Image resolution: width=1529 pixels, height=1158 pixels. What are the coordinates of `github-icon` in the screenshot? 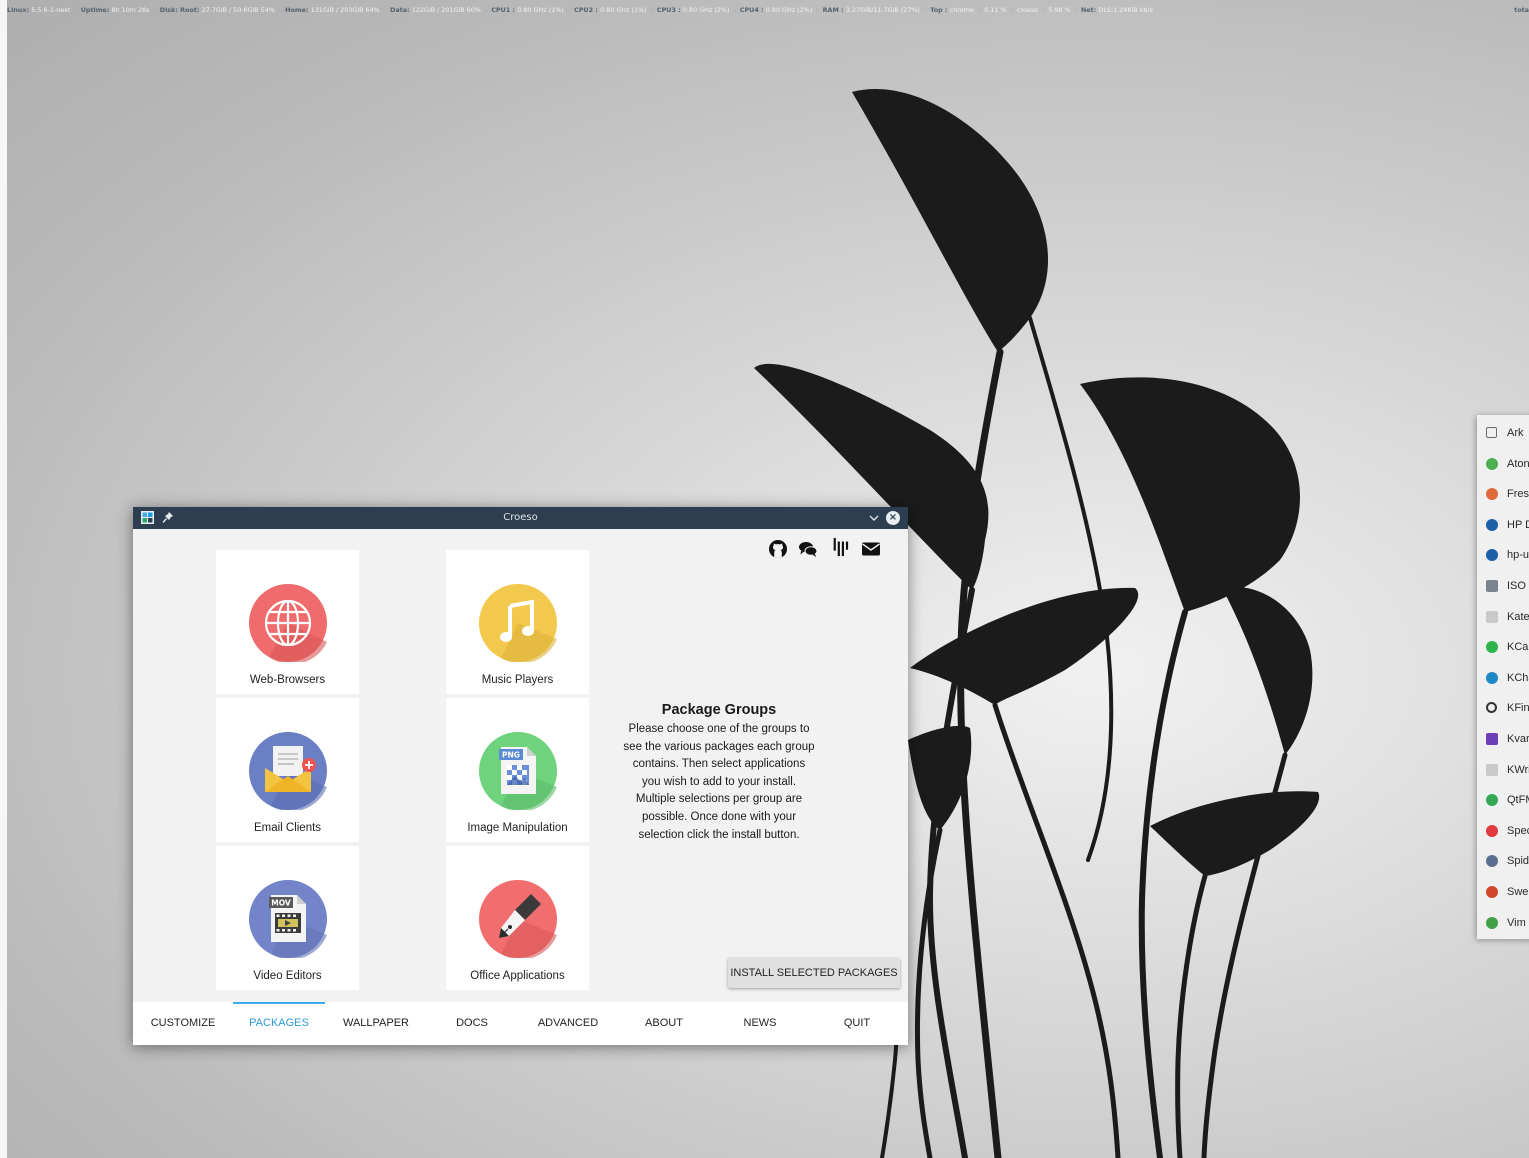 It's located at (778, 549).